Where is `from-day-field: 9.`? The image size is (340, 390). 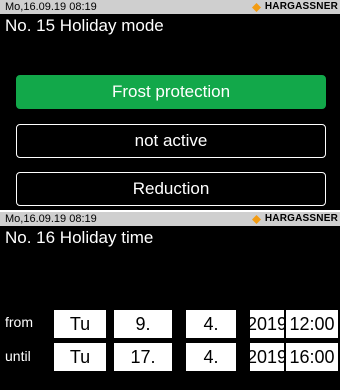
from-day-field: 9. is located at coordinates (143, 324).